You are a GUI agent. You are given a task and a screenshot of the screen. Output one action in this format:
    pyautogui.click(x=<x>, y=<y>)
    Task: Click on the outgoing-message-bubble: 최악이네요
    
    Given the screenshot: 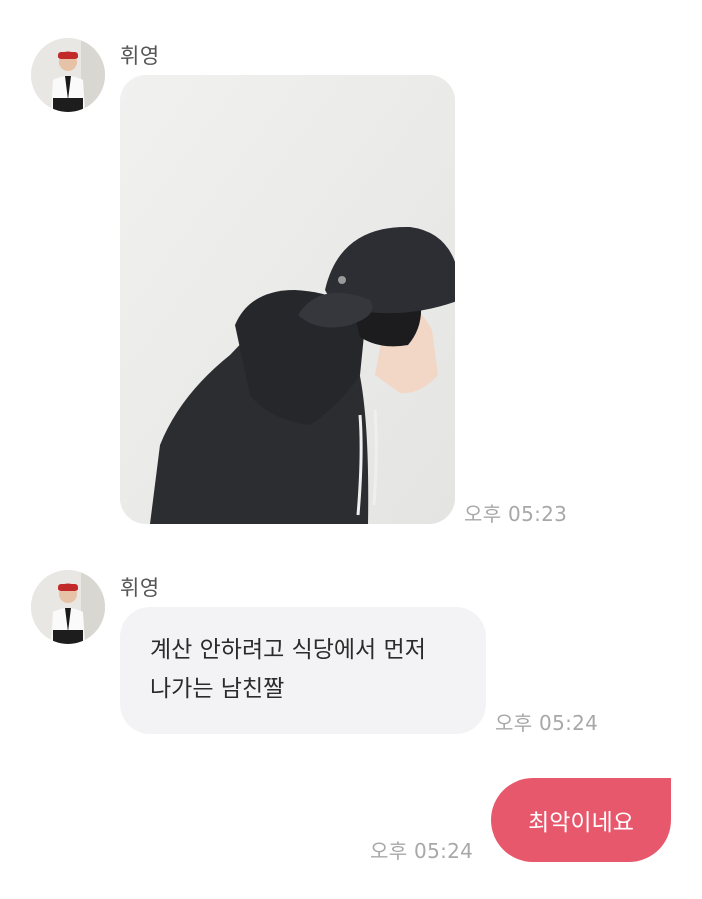 What is the action you would take?
    pyautogui.click(x=581, y=820)
    